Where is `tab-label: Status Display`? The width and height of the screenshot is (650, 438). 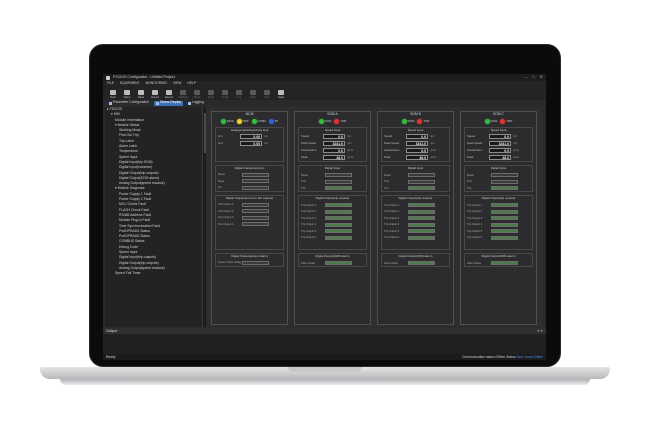 tab-label: Status Display is located at coordinates (170, 102).